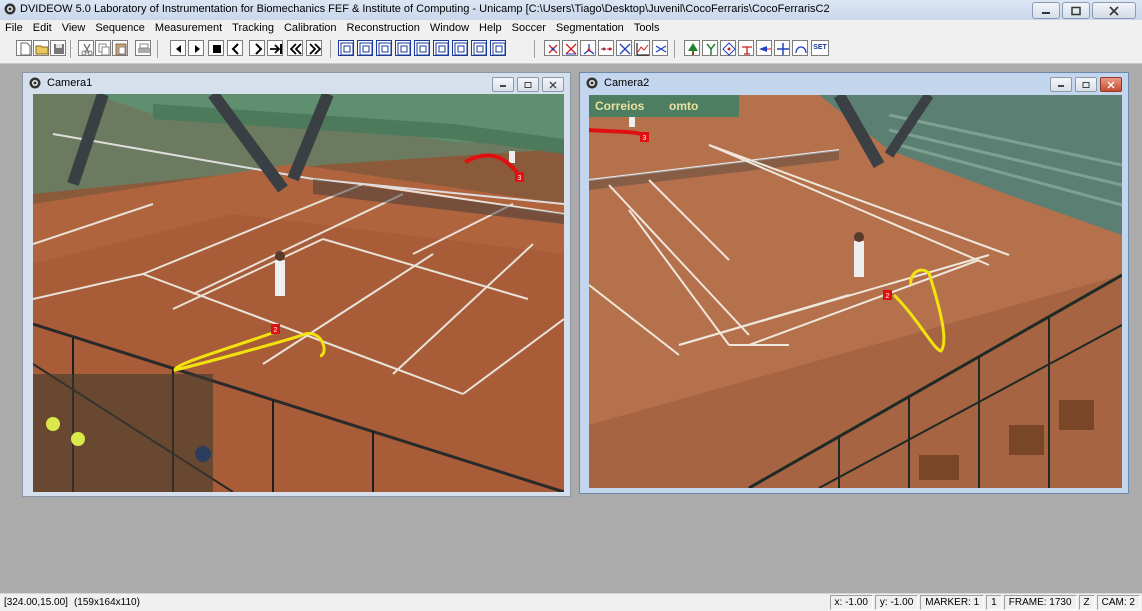 This screenshot has width=1142, height=611. I want to click on toolbar: SET, so click(571, 50).